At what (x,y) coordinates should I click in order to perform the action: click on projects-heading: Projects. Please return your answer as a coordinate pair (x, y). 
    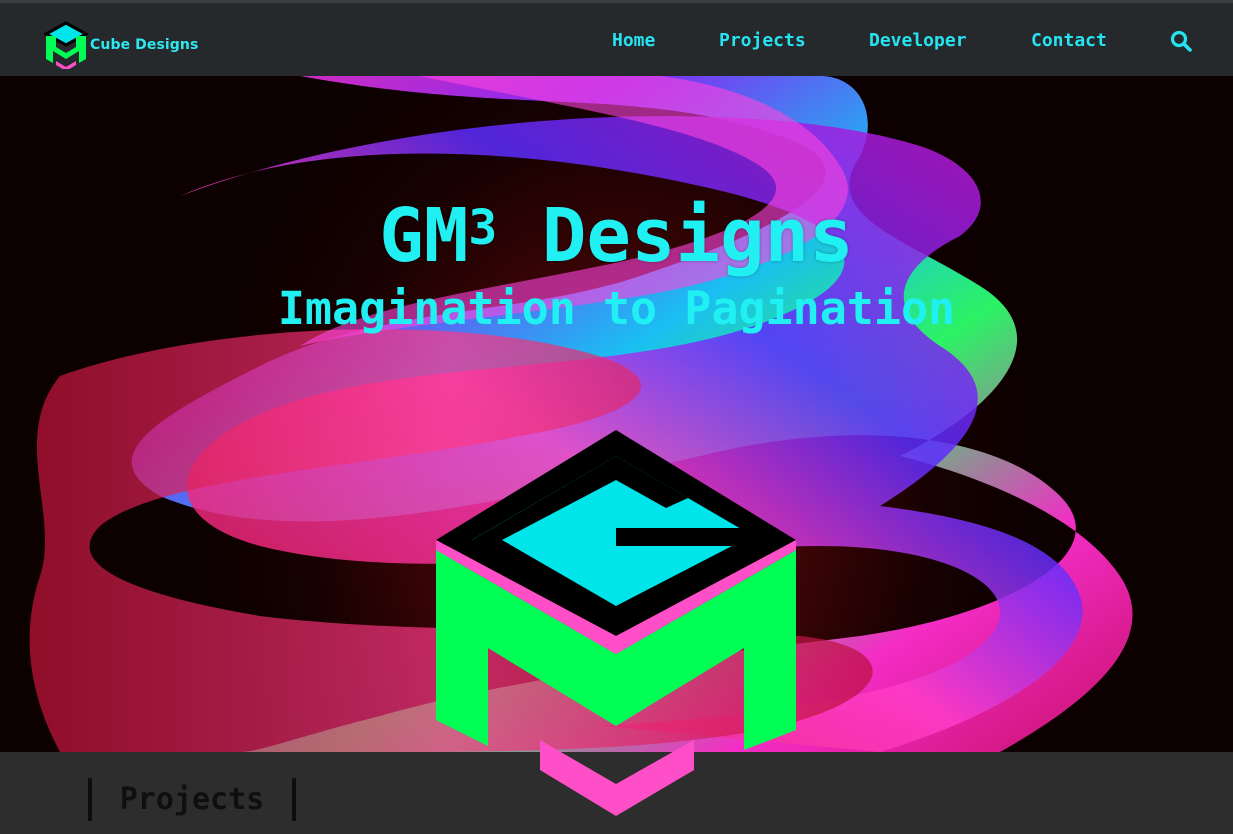
    Looking at the image, I should click on (192, 799).